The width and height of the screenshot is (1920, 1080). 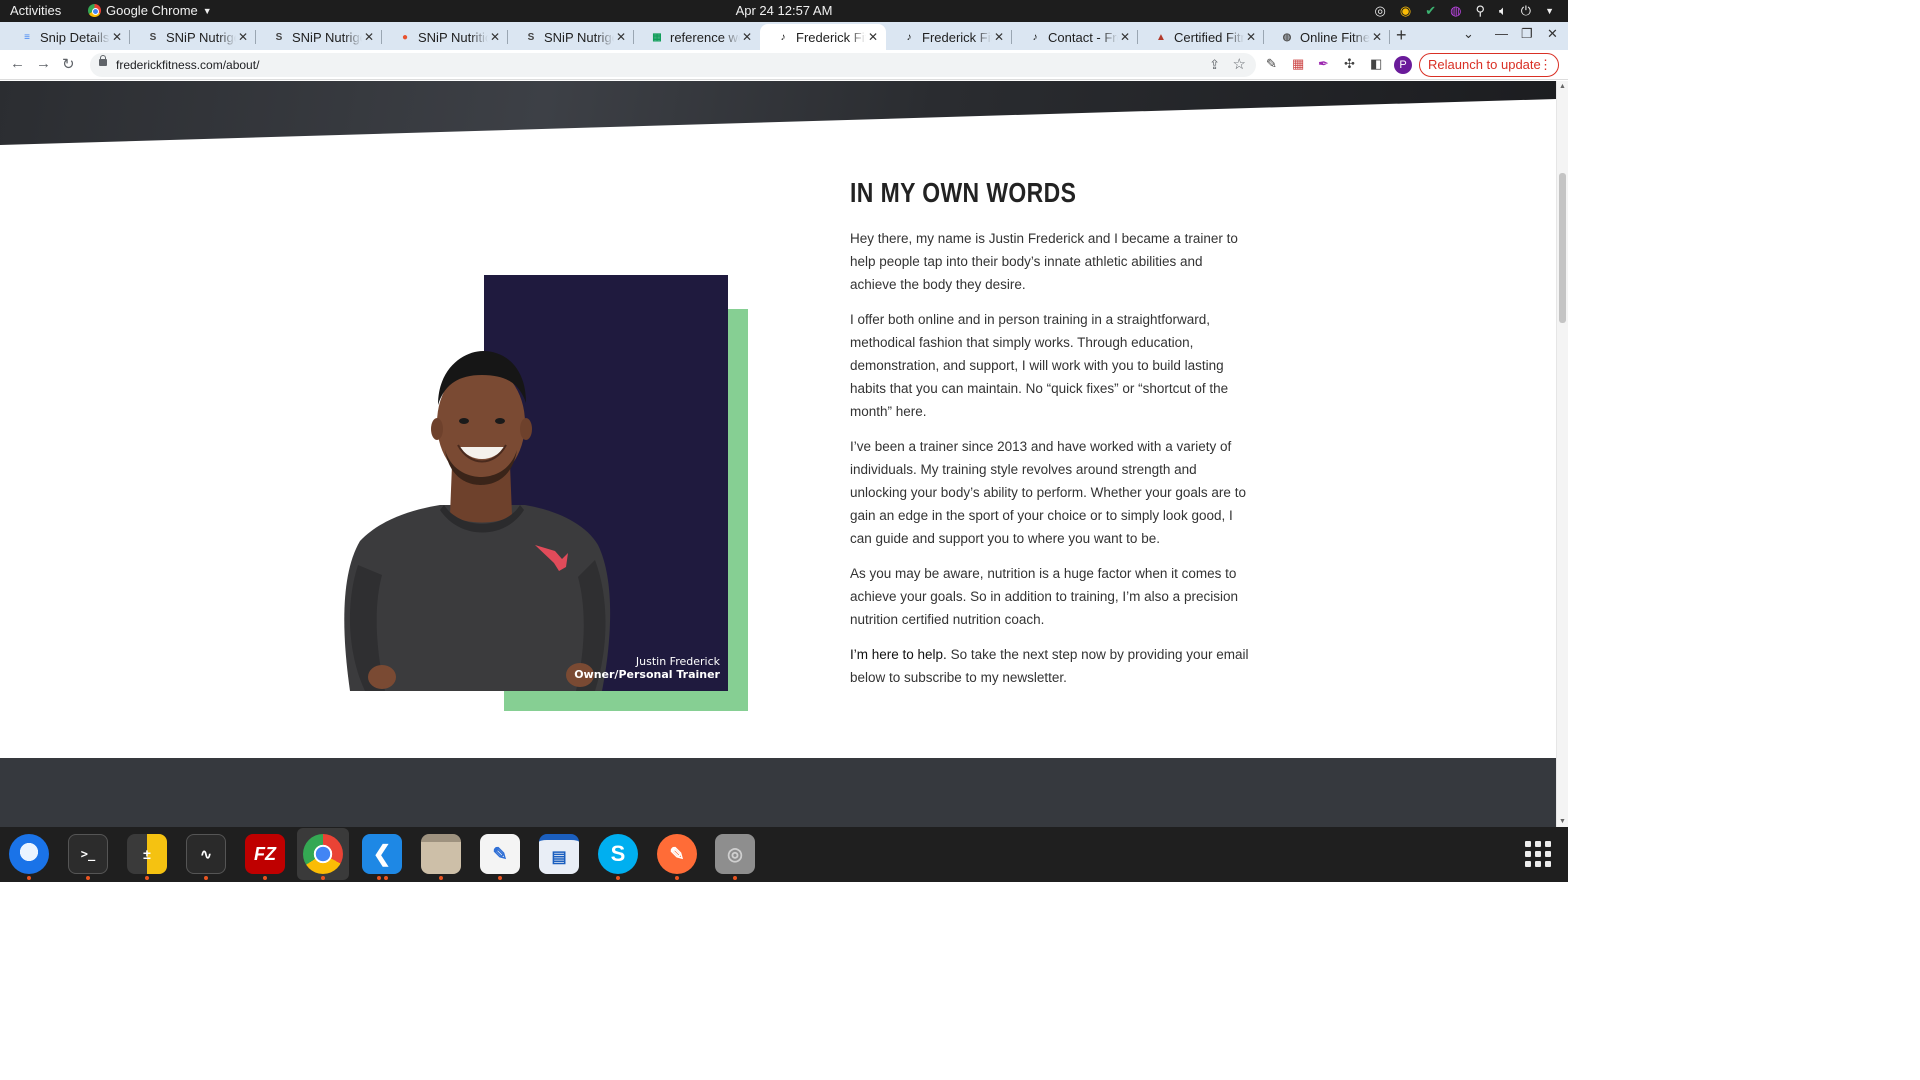 I want to click on browser-tab: ◍ Online Fitnes ✕, so click(x=1327, y=37).